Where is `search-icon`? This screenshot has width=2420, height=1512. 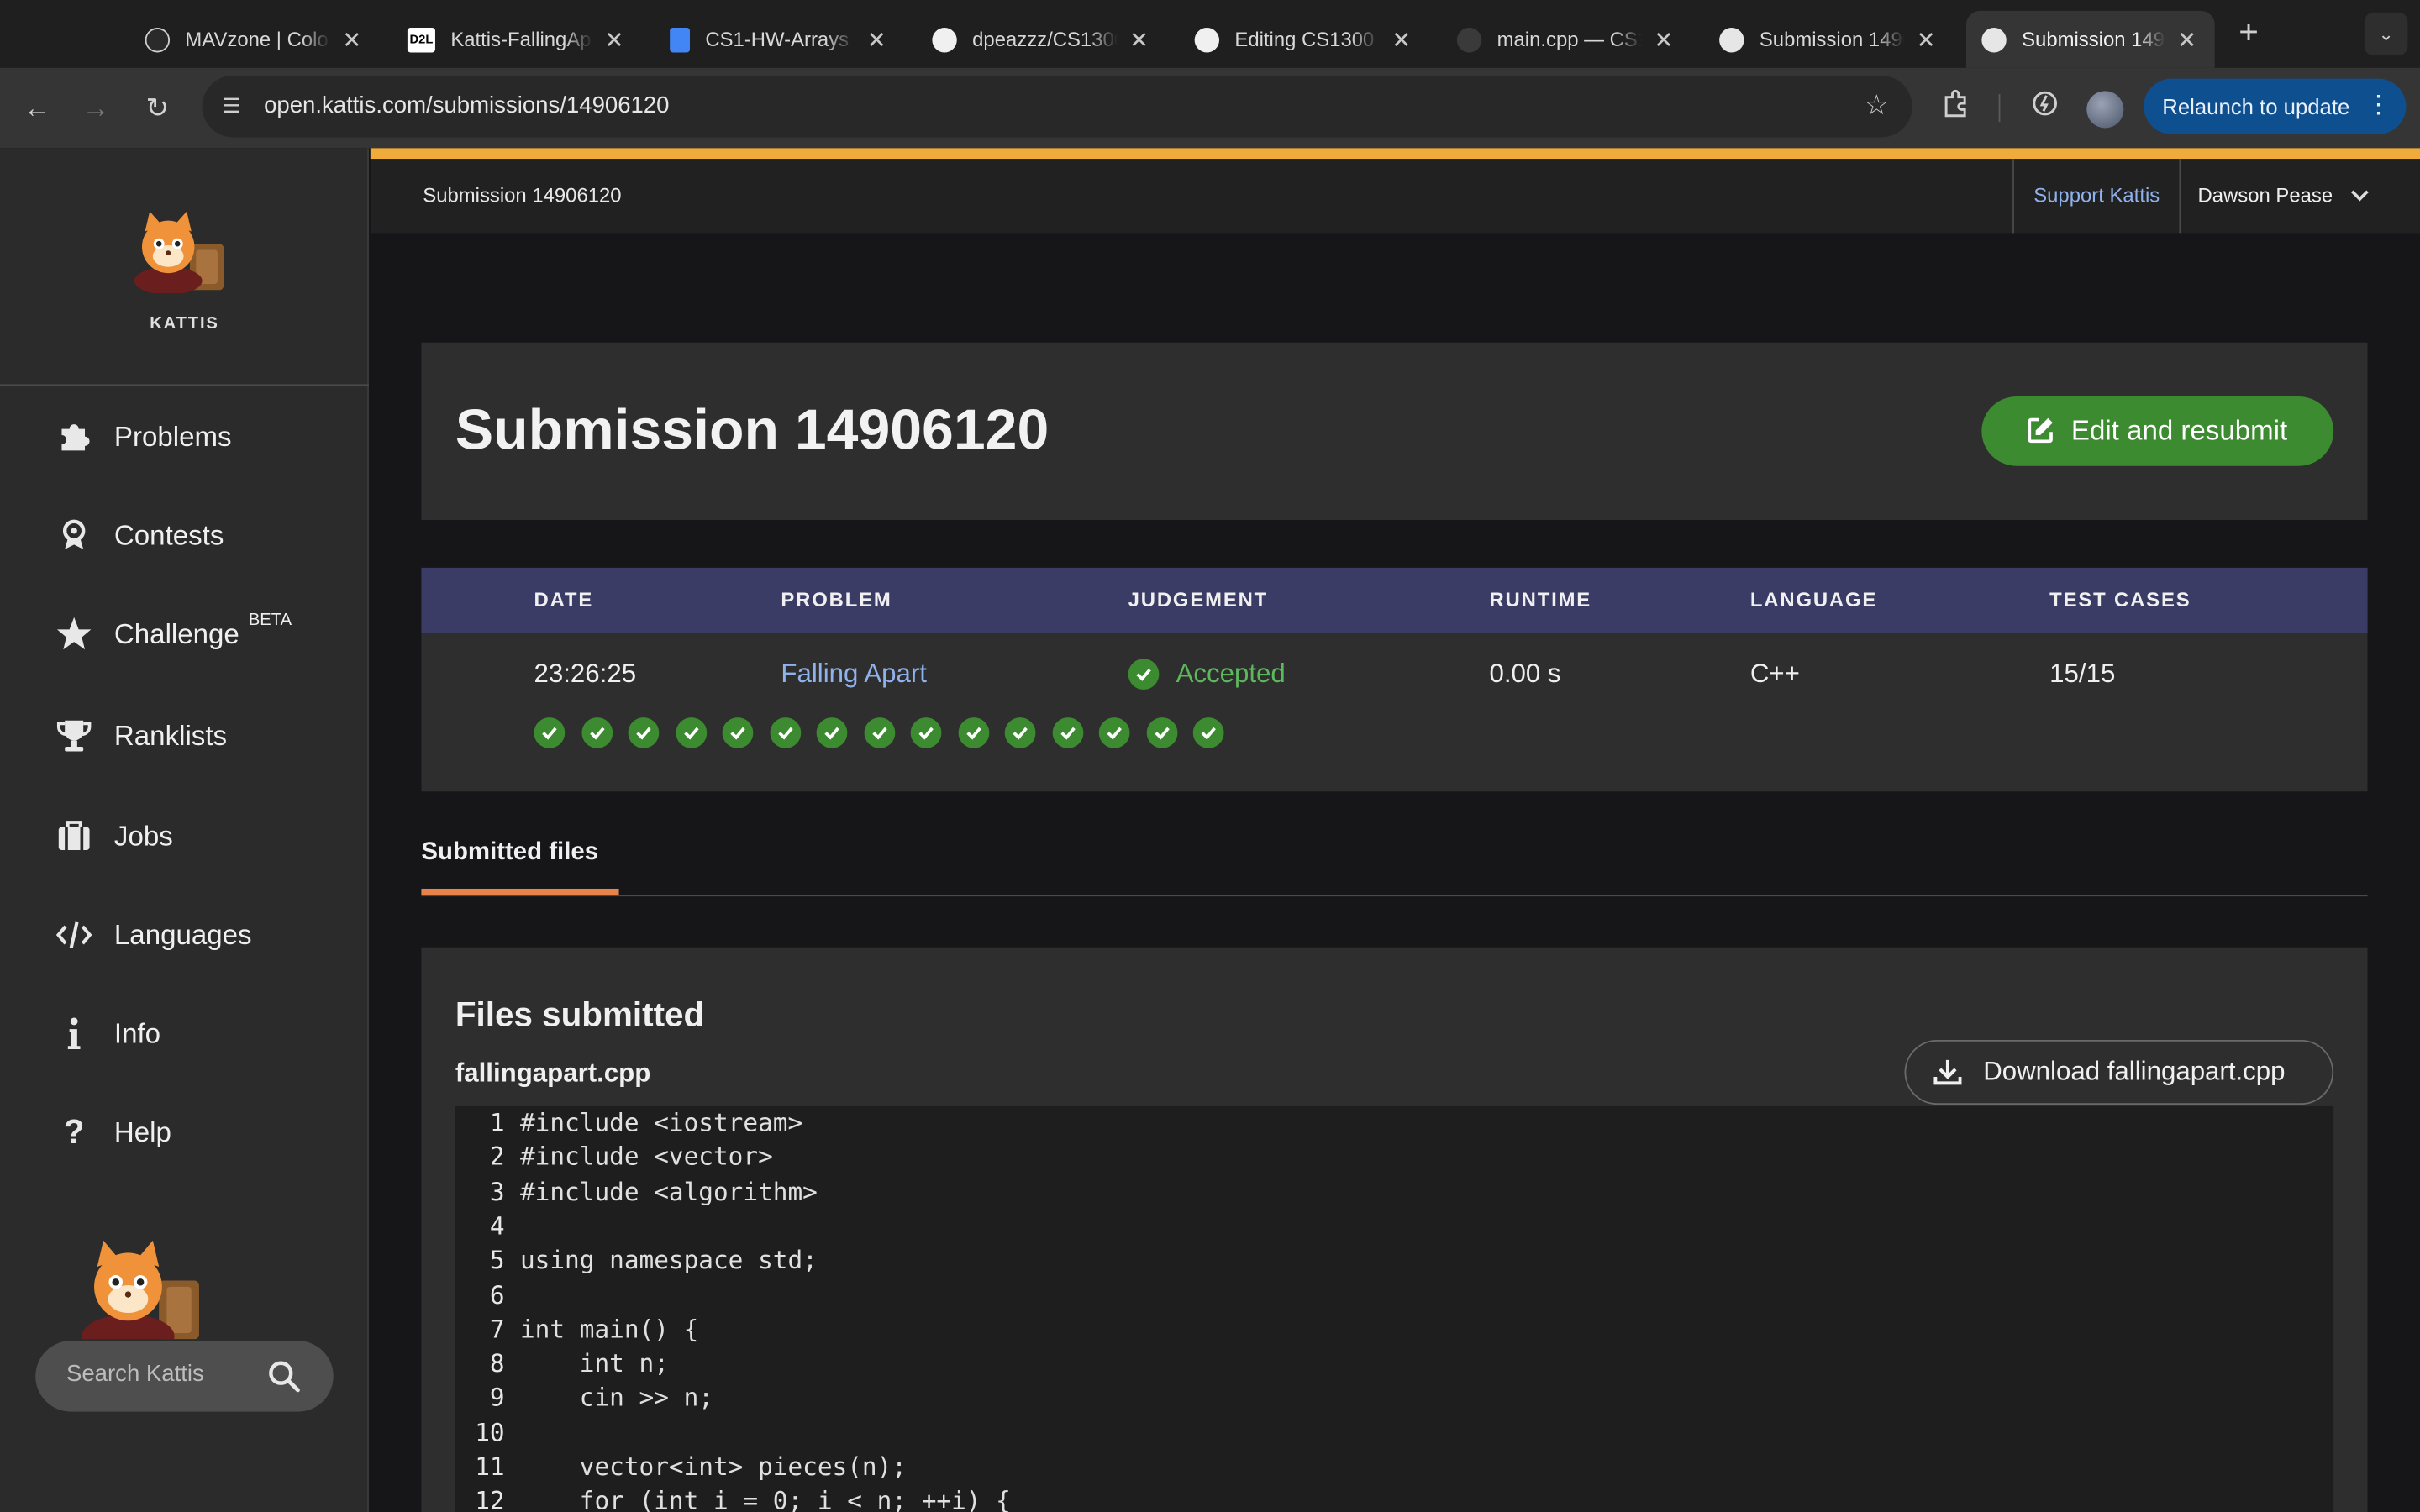
search-icon is located at coordinates (284, 1375).